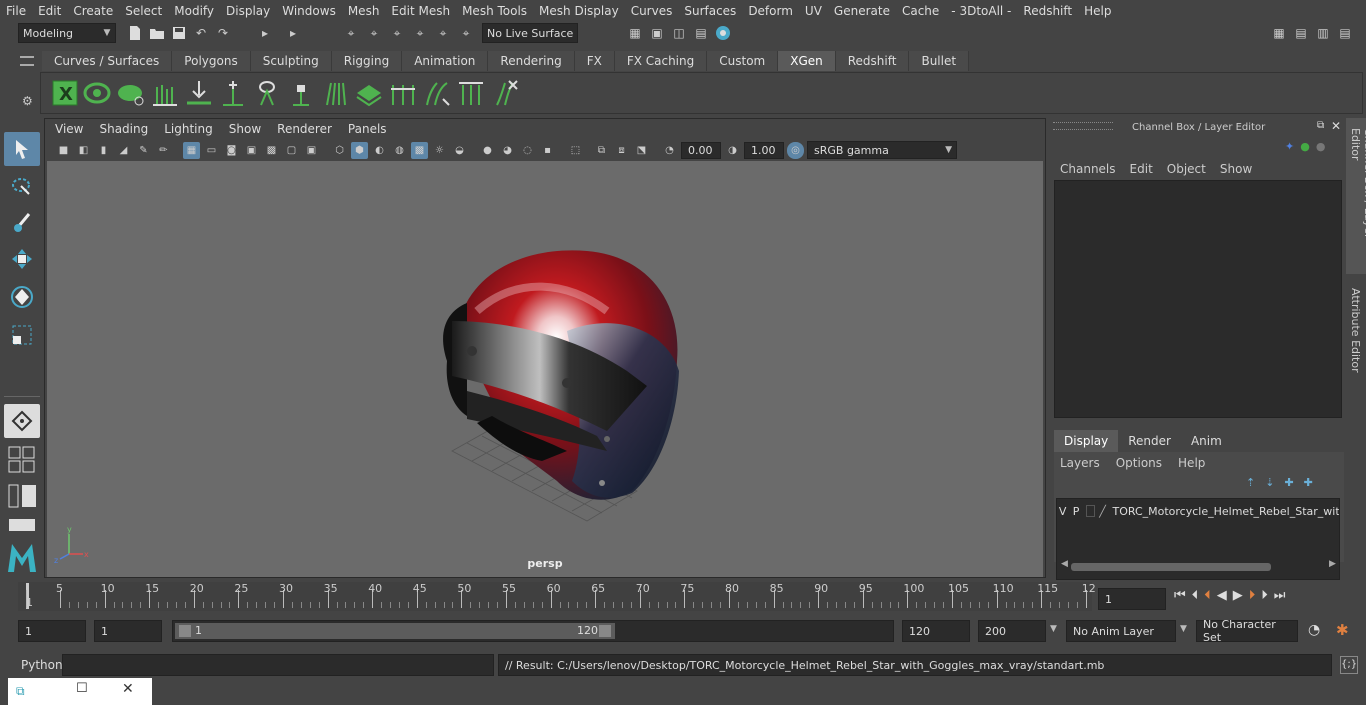  I want to click on redo-icon: ↷, so click(223, 33).